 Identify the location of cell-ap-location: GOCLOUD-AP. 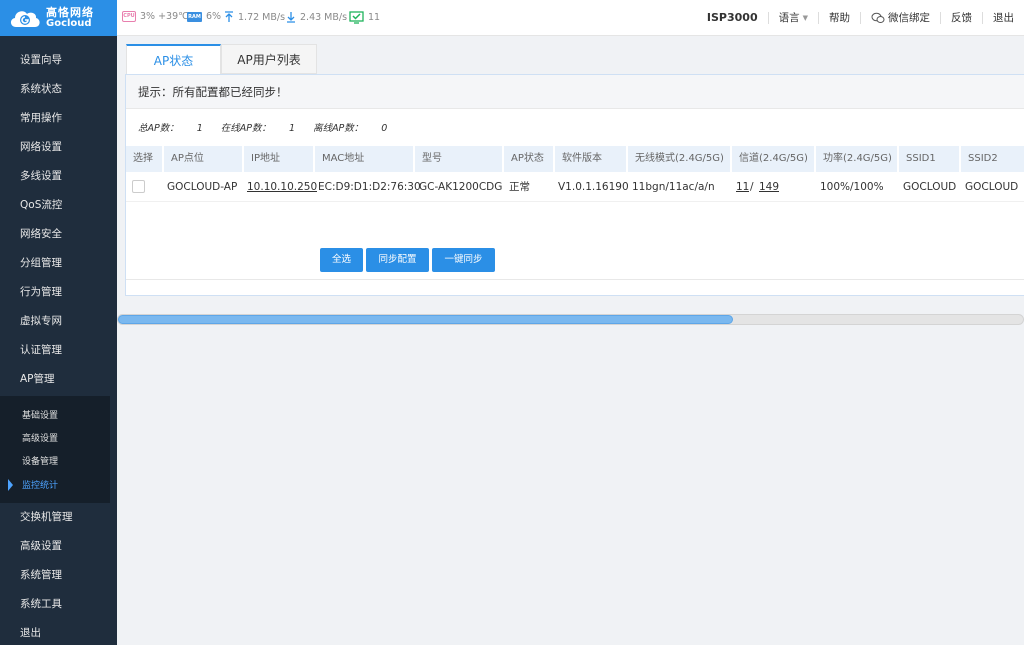
(202, 187).